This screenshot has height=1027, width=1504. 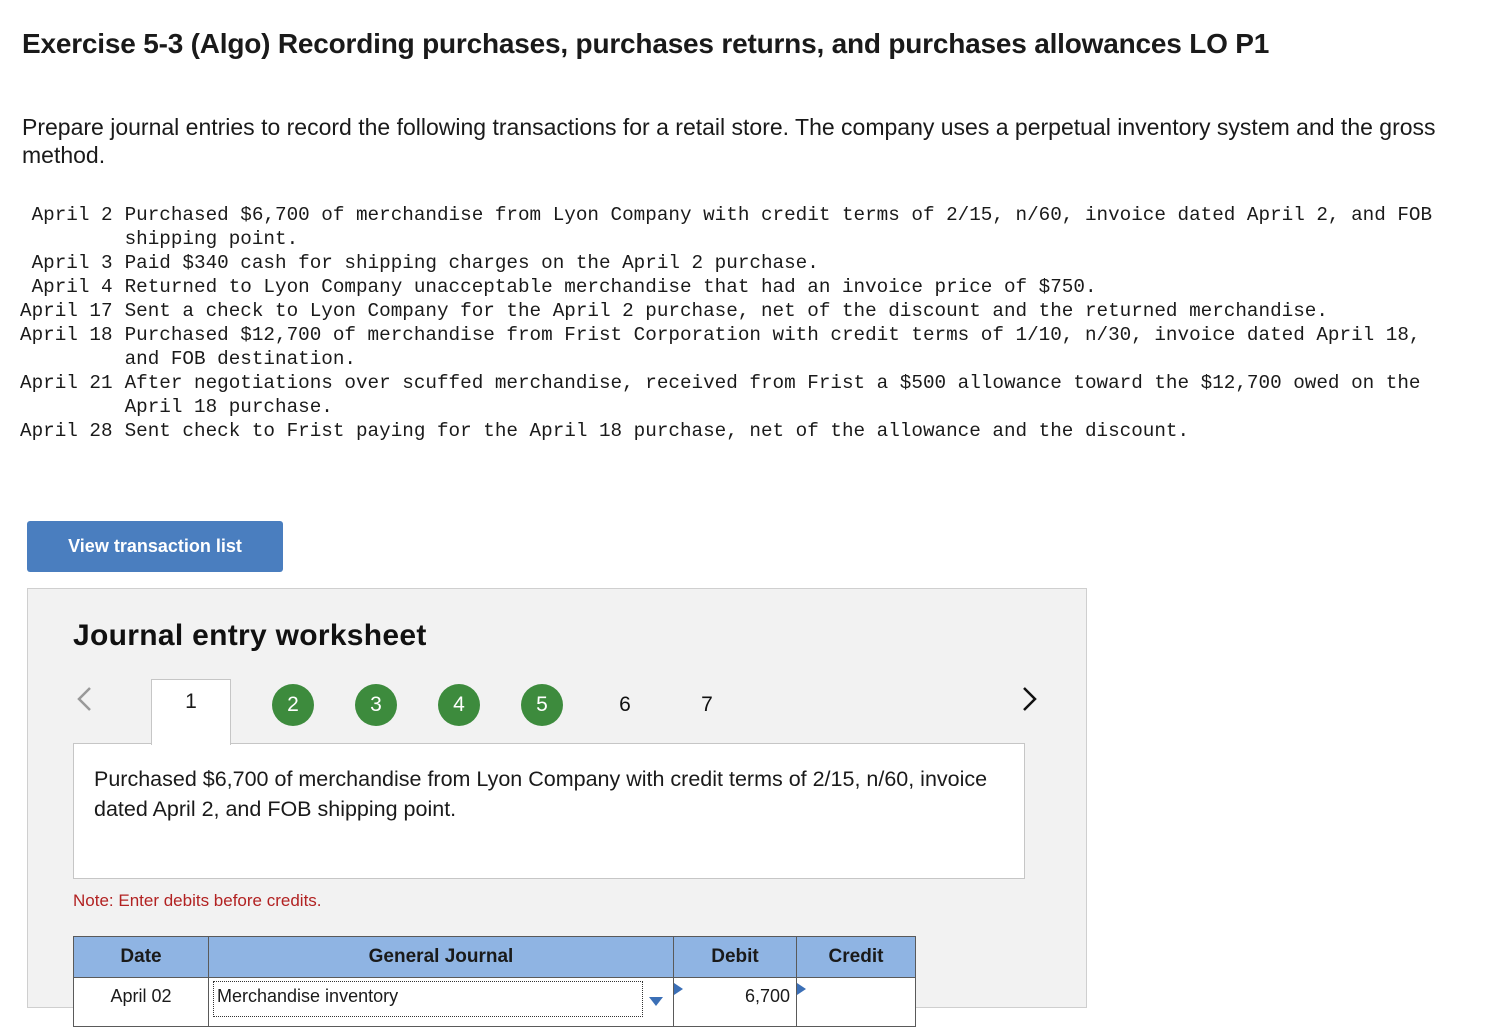 What do you see at coordinates (66, 383) in the screenshot?
I see `transaction-date: April 21` at bounding box center [66, 383].